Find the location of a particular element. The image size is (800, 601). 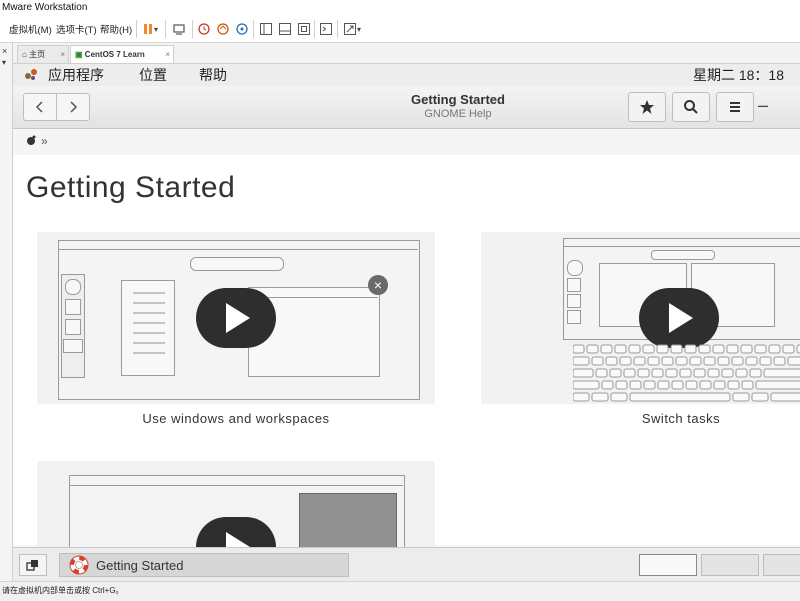

menu-places: 位置 is located at coordinates (153, 75).